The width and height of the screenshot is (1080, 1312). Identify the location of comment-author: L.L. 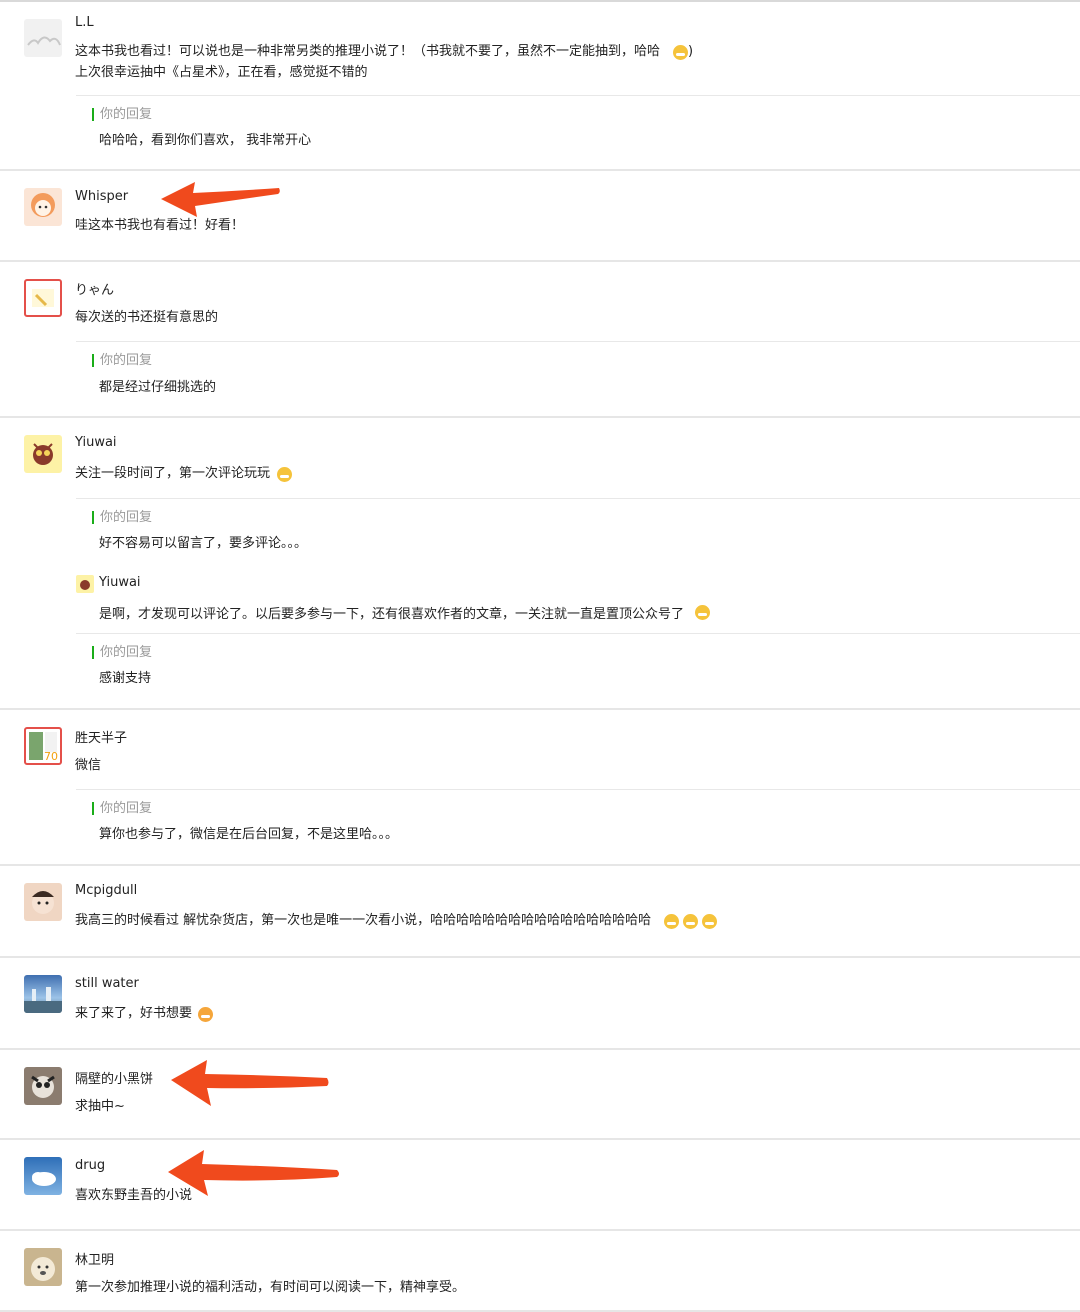
(84, 22).